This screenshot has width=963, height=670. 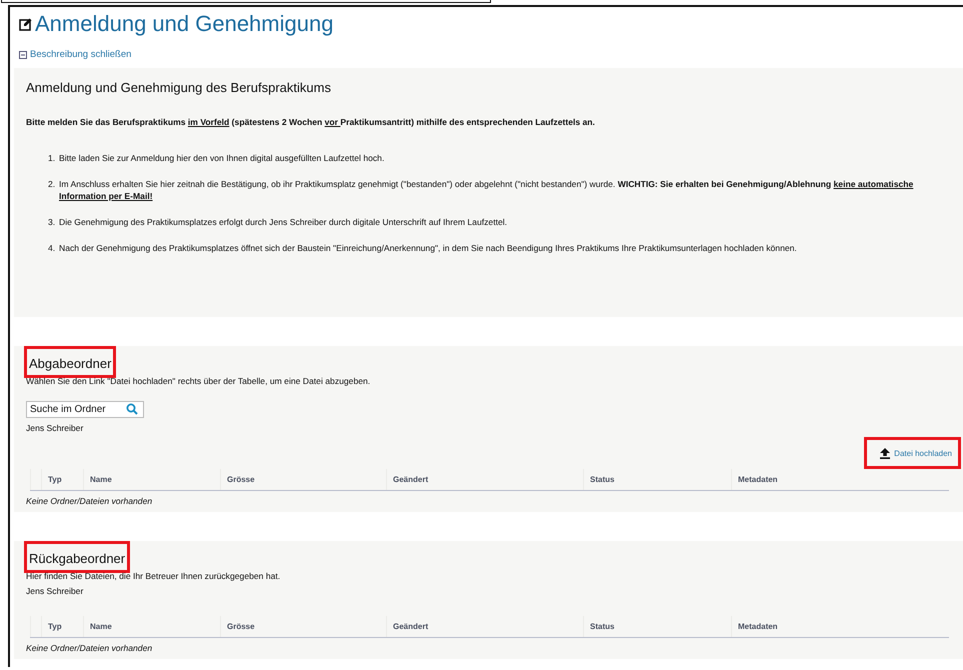 What do you see at coordinates (428, 248) in the screenshot?
I see `step-text: Nach der Genehmigung des Praktikumsplatzes öffnet sich der Baustein "Einreichung/Anerkennung", in dem Sie nach Beendigung Ihres Praktikums Ihre Praktikumsunterlagen hochladen können.` at bounding box center [428, 248].